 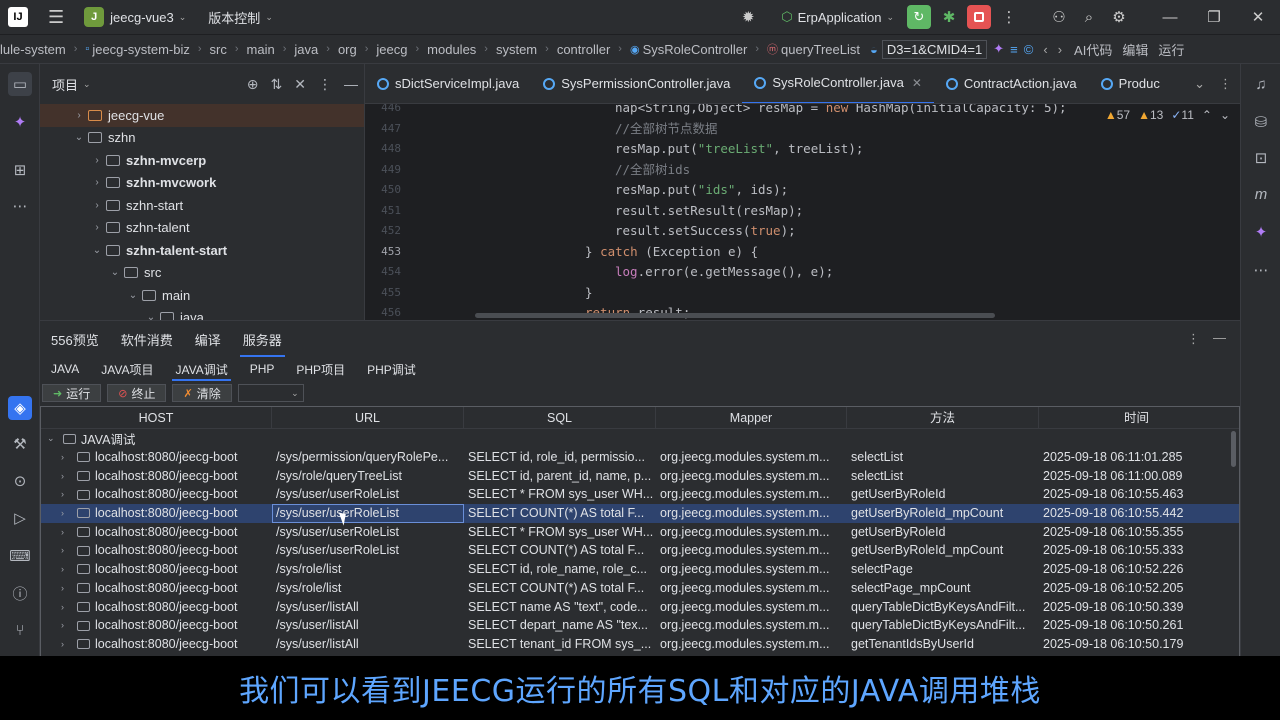 What do you see at coordinates (949, 17) in the screenshot?
I see `debug-icon: ✱` at bounding box center [949, 17].